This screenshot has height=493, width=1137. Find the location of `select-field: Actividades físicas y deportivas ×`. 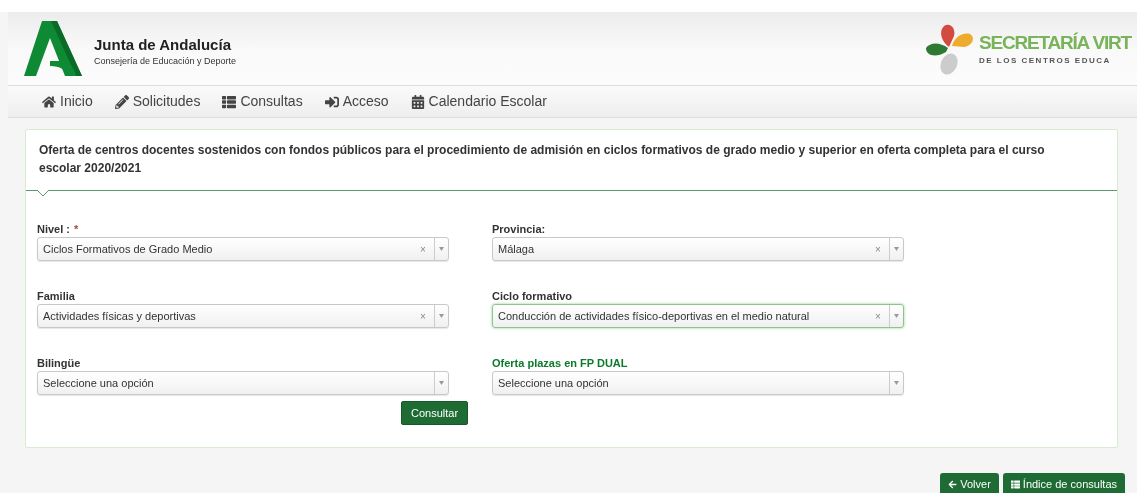

select-field: Actividades físicas y deportivas × is located at coordinates (243, 316).